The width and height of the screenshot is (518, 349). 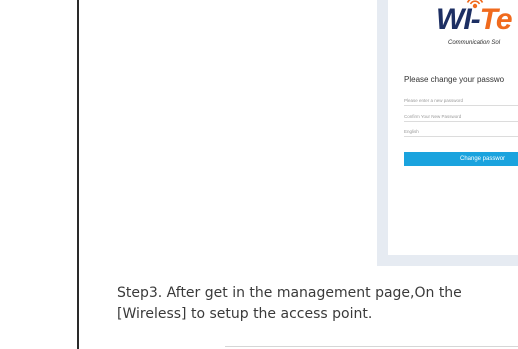 I want to click on wi-tek-logo: WI-Te Communication Sol, so click(x=476, y=28).